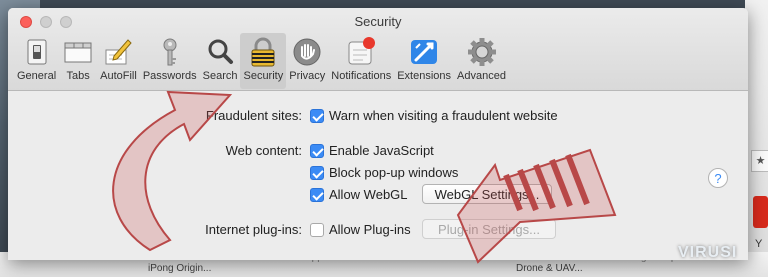 This screenshot has height=277, width=768. I want to click on background-red-tile, so click(760, 212).